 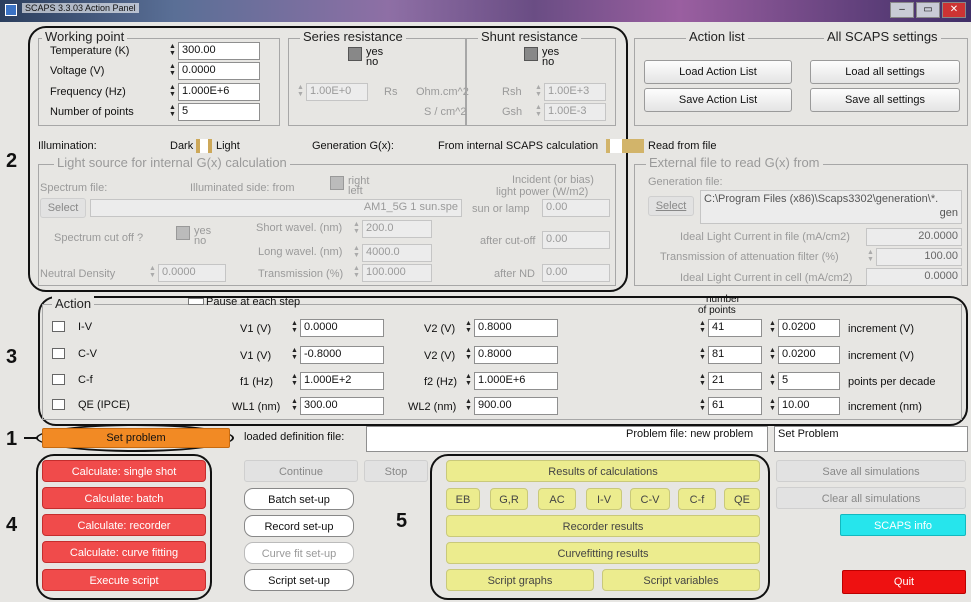 What do you see at coordinates (219, 112) in the screenshot?
I see `number-of-points-input: 5` at bounding box center [219, 112].